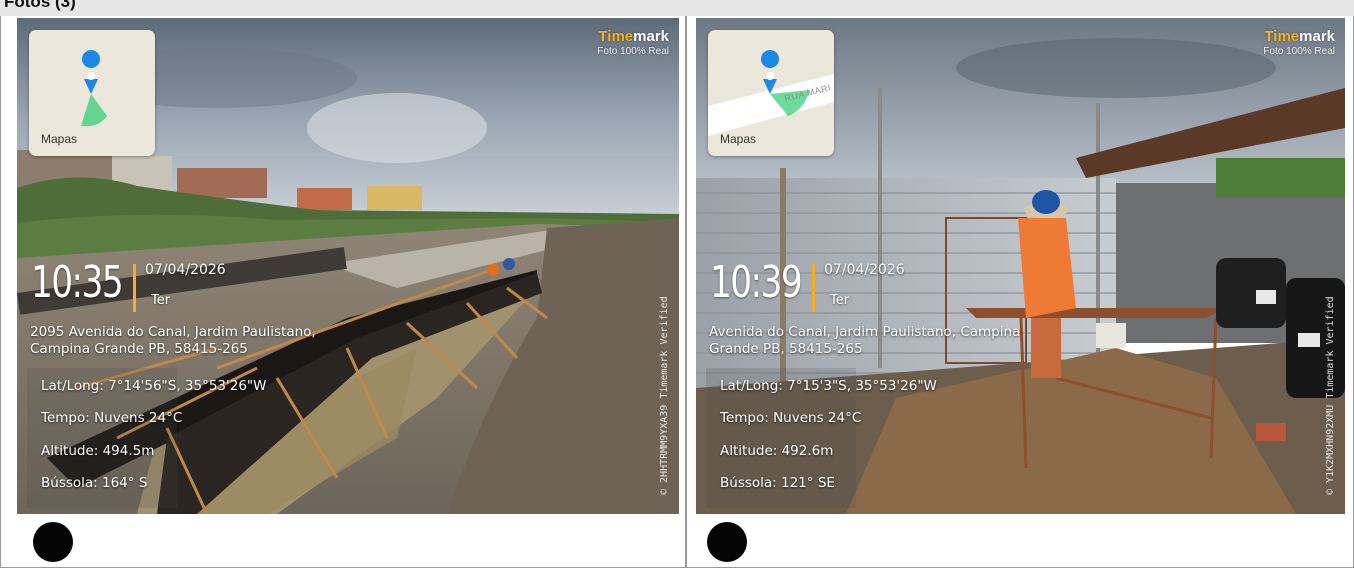  What do you see at coordinates (777, 483) in the screenshot?
I see `compass-text: Bússola: 121° SE` at bounding box center [777, 483].